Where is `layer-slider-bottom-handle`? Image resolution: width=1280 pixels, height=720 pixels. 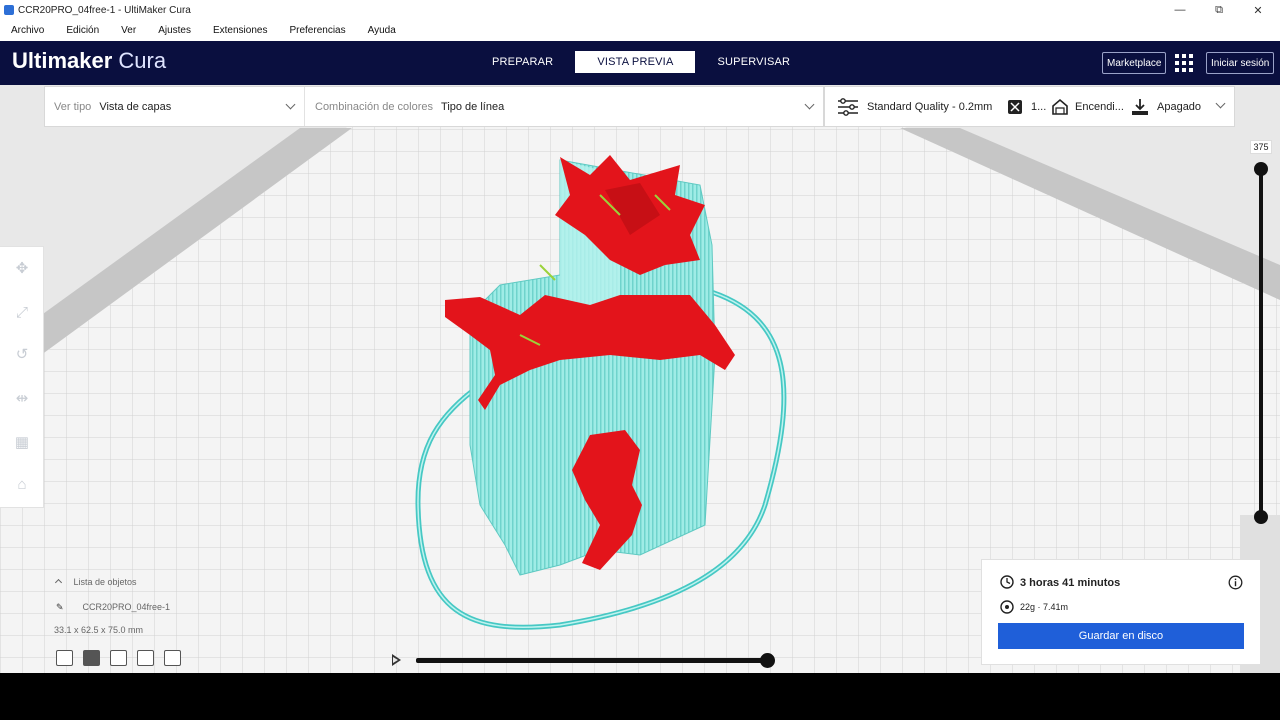
layer-slider-bottom-handle is located at coordinates (1261, 517).